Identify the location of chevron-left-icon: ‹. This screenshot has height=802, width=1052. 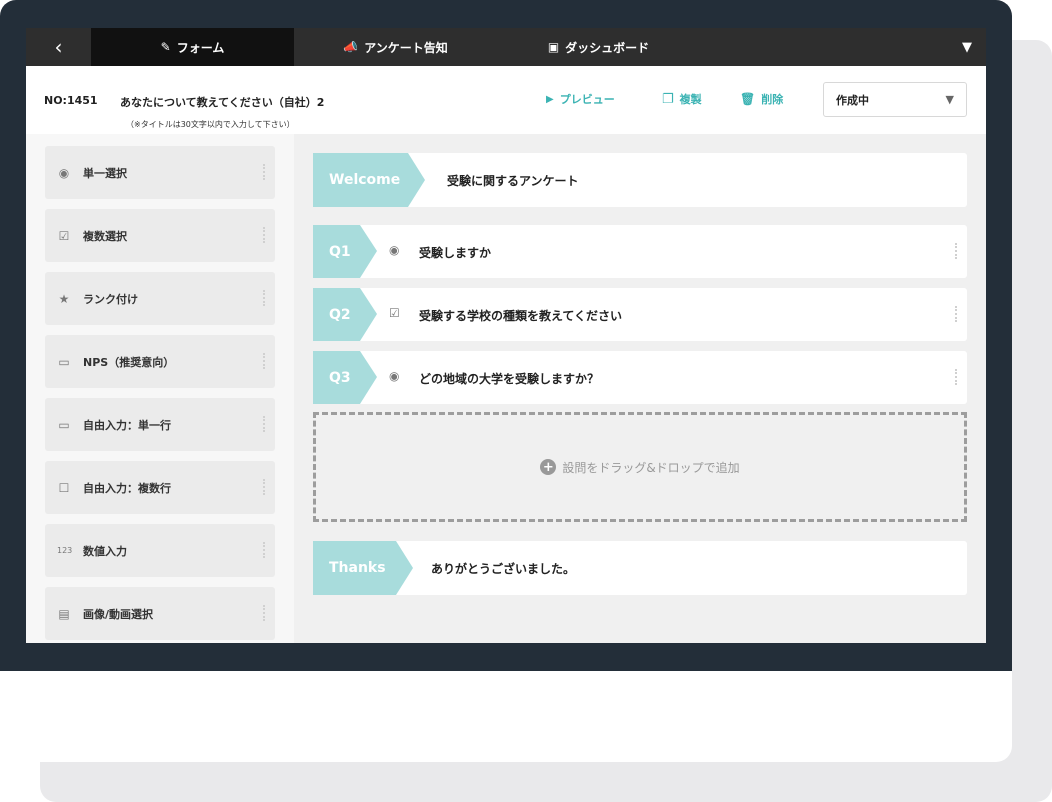
(58, 47).